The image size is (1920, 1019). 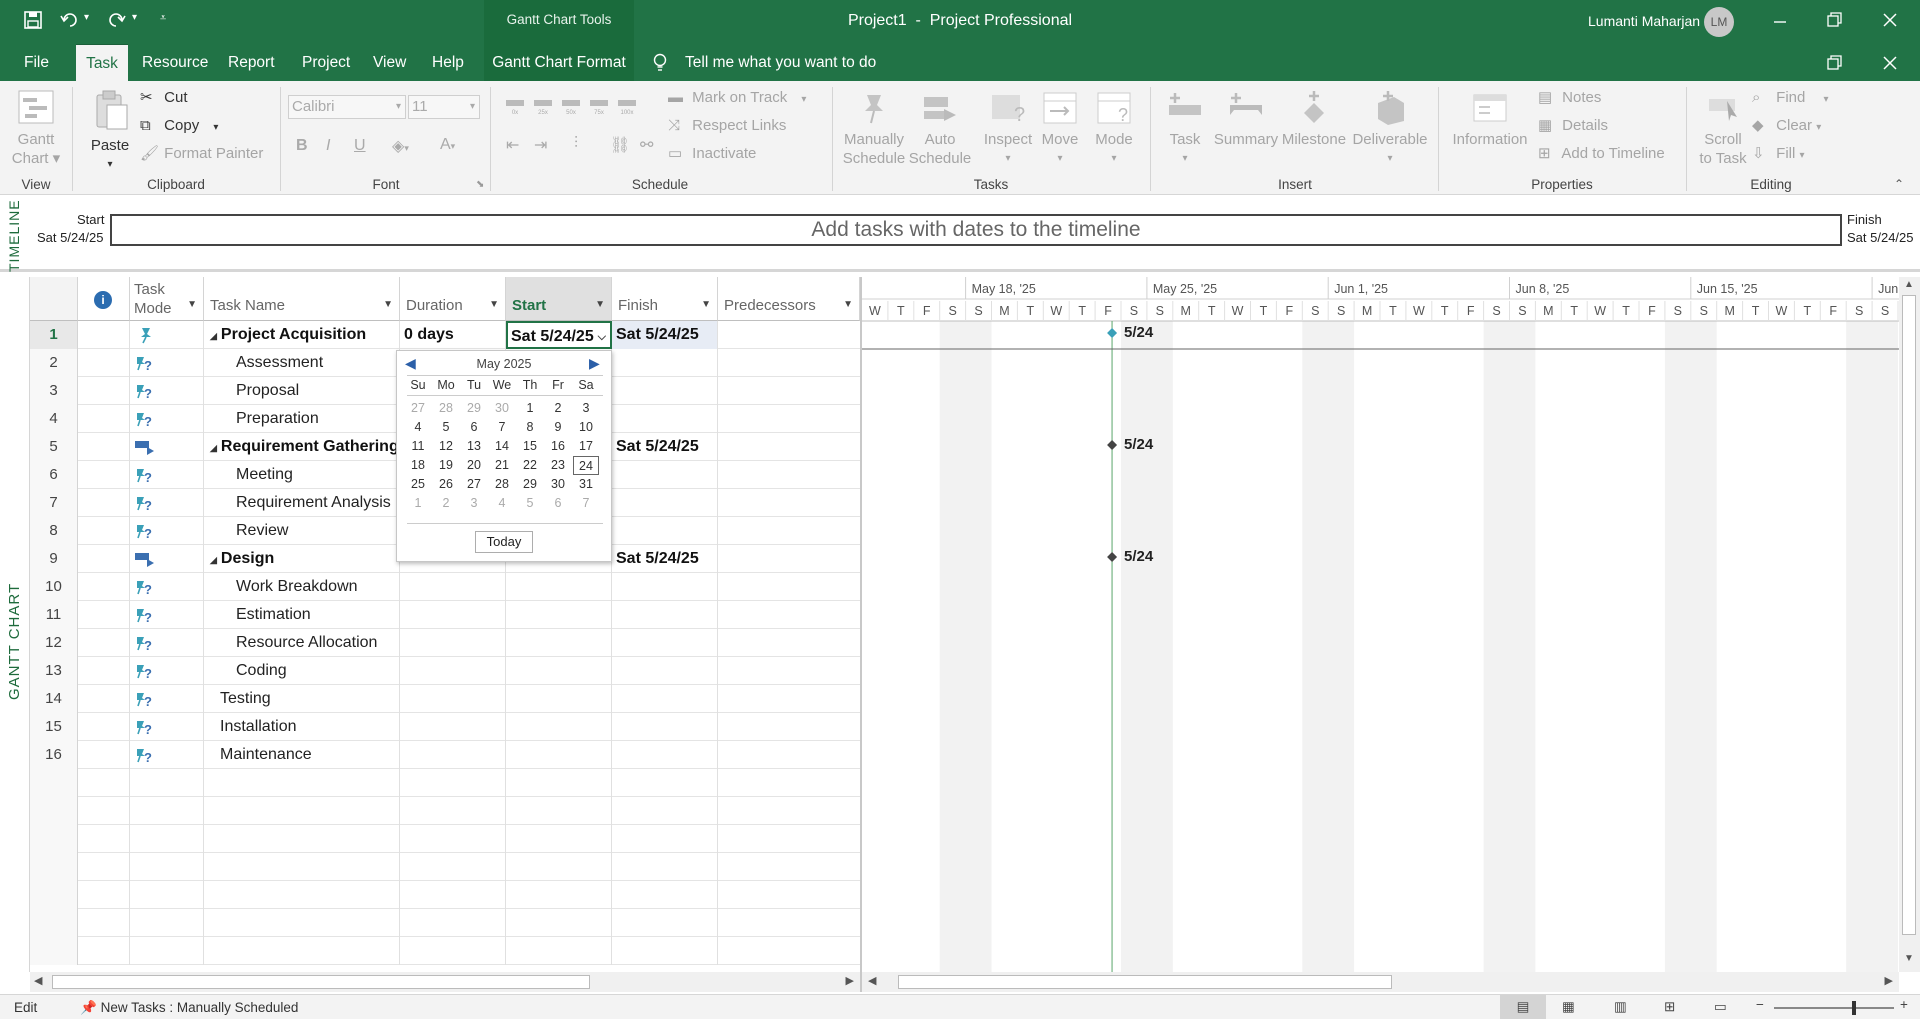 What do you see at coordinates (54, 559) in the screenshot?
I see `row-number: 9` at bounding box center [54, 559].